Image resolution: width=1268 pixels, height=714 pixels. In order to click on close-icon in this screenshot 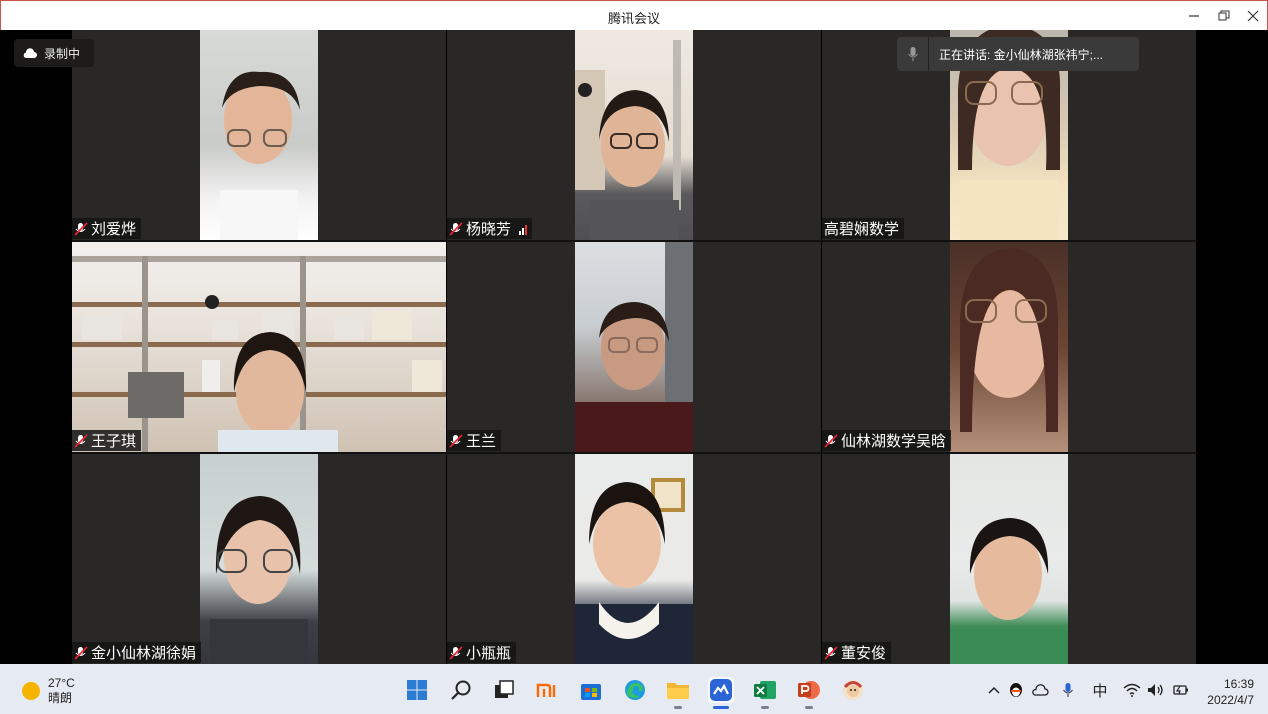, I will do `click(1253, 16)`.